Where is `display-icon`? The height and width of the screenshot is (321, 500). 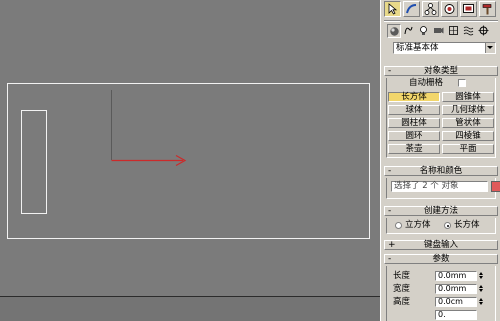
display-icon is located at coordinates (468, 8).